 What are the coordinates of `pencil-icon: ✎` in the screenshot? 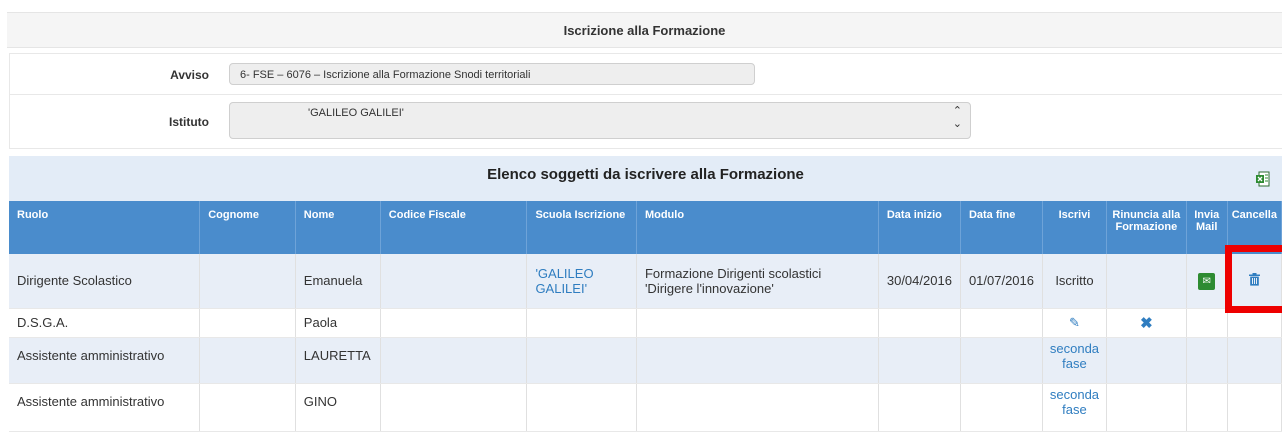 It's located at (1074, 322).